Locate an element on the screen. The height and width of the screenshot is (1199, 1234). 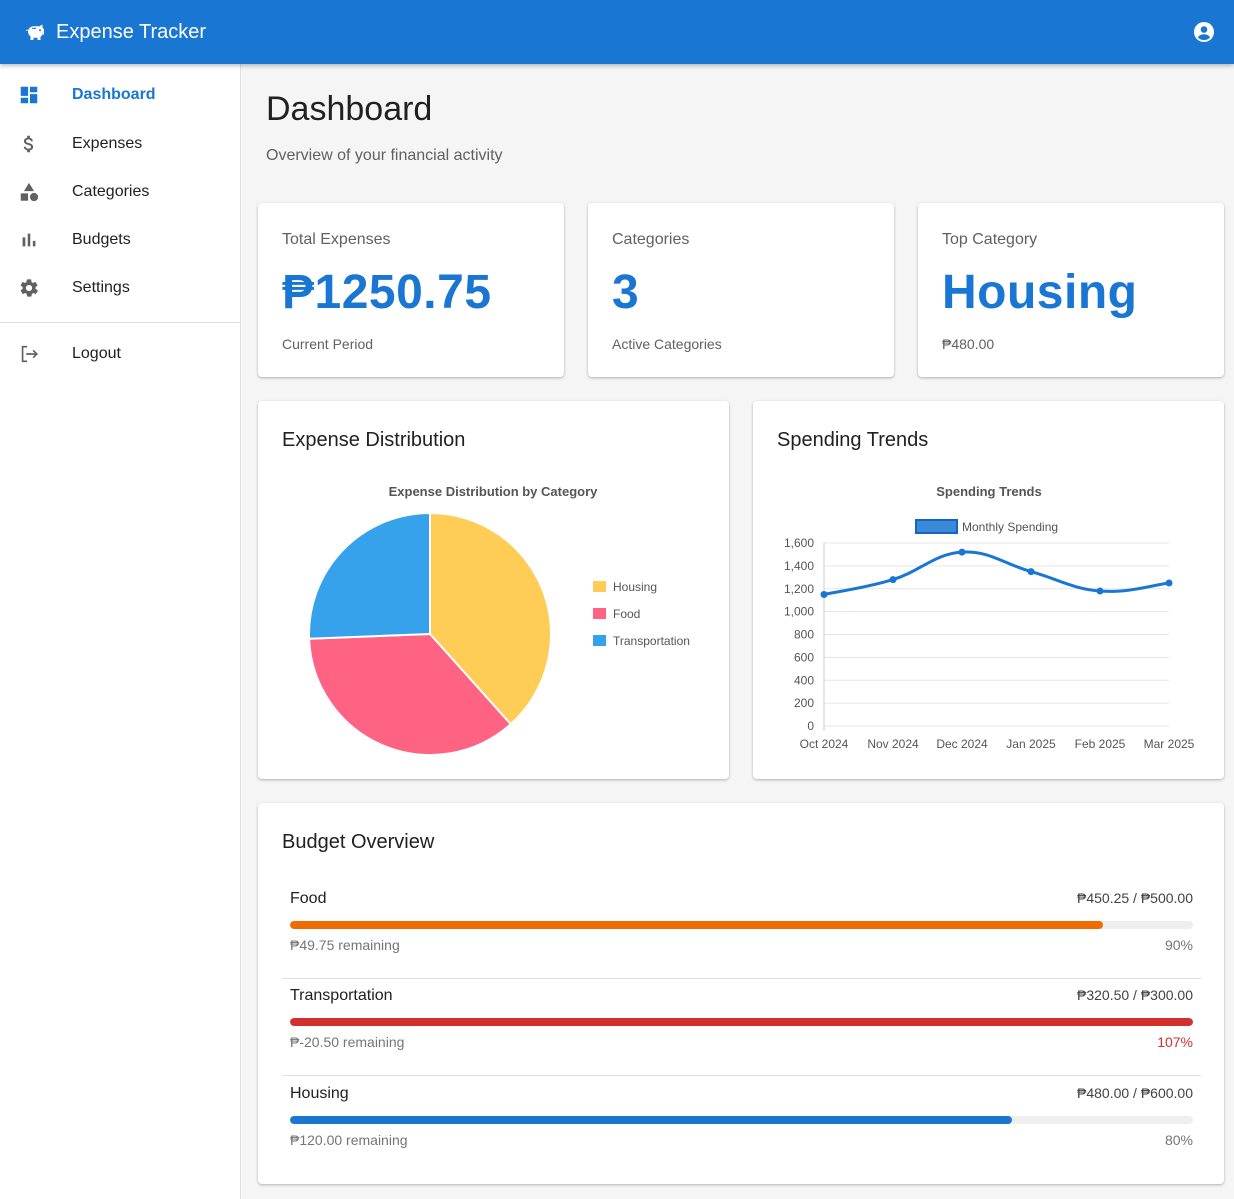
card-title: Budget Overview is located at coordinates (358, 842).